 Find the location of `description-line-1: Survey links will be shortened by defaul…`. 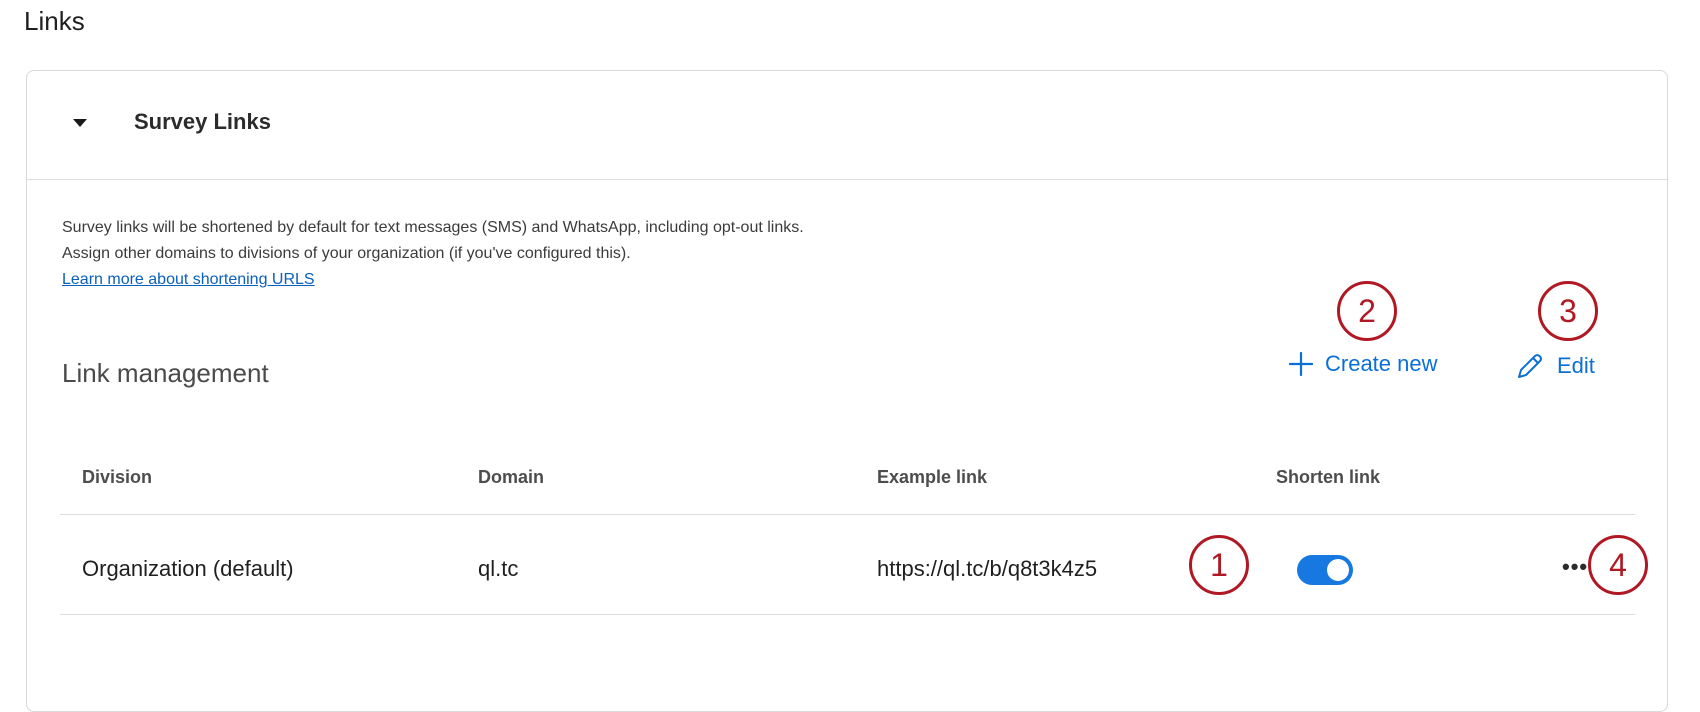

description-line-1: Survey links will be shortened by defaul… is located at coordinates (433, 227).